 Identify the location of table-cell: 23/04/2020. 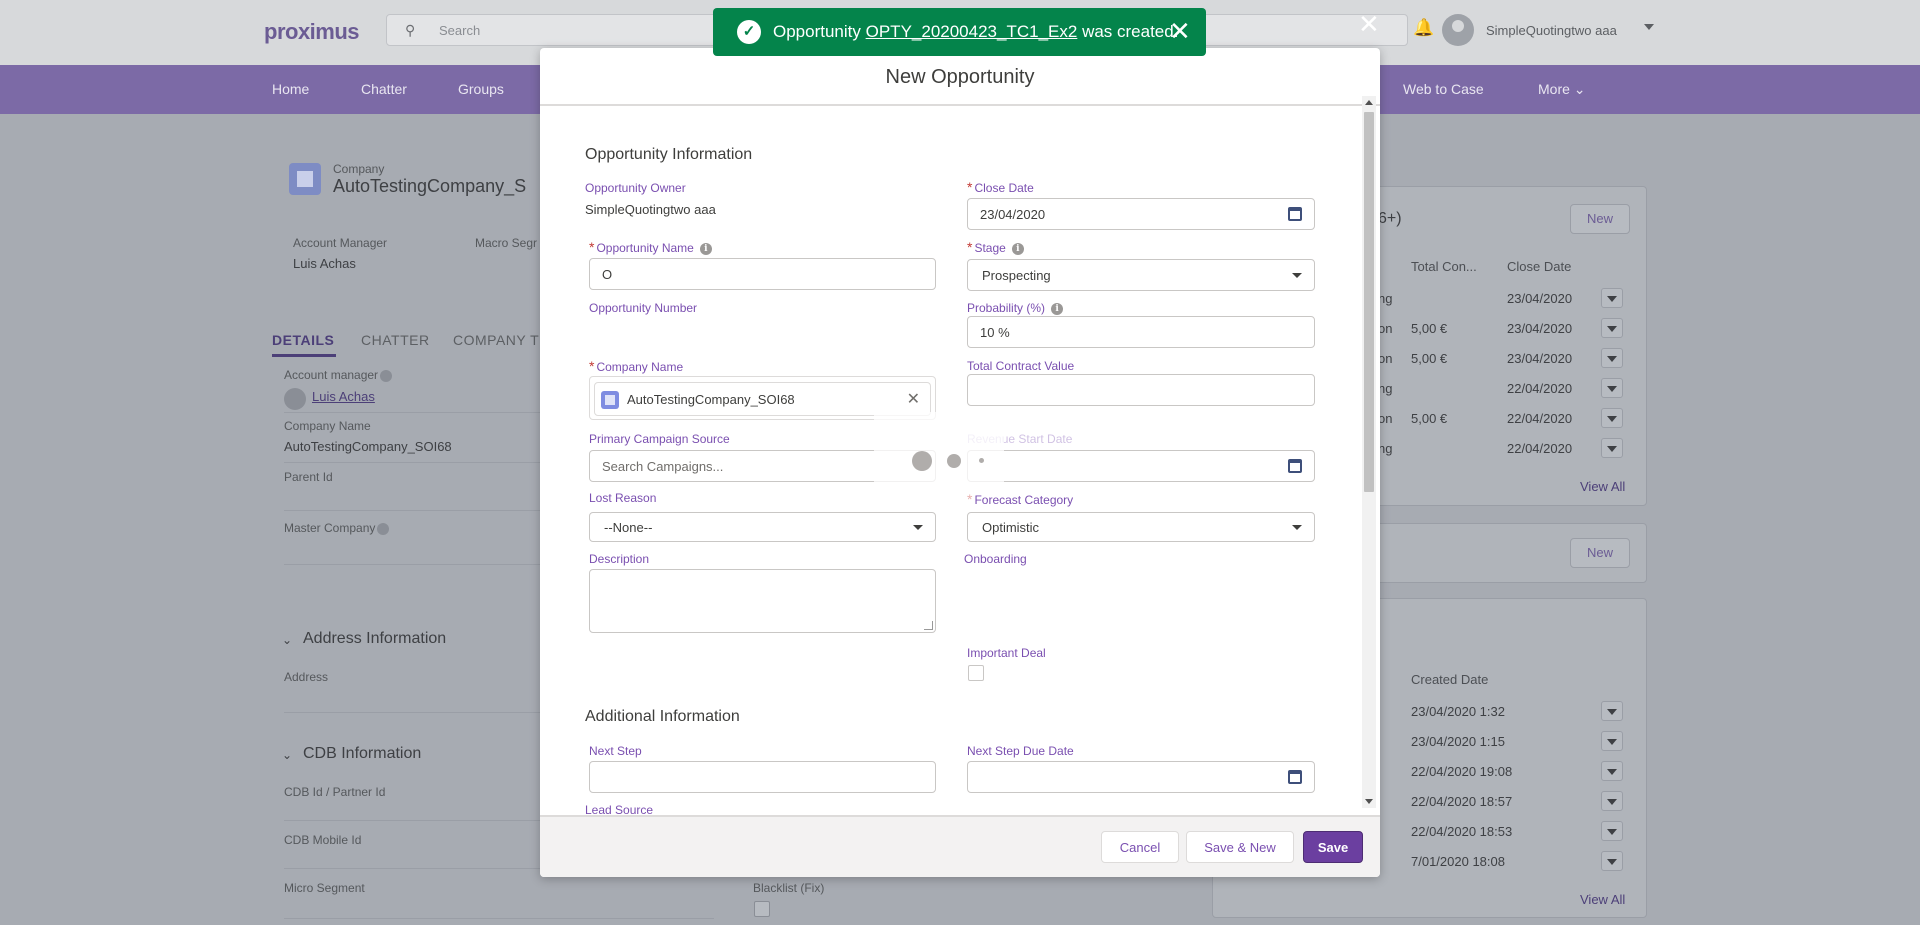
(1540, 298).